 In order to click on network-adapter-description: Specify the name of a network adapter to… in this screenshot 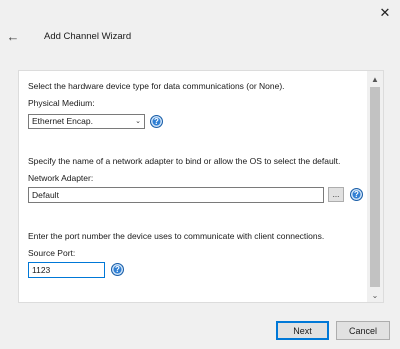, I will do `click(184, 161)`.